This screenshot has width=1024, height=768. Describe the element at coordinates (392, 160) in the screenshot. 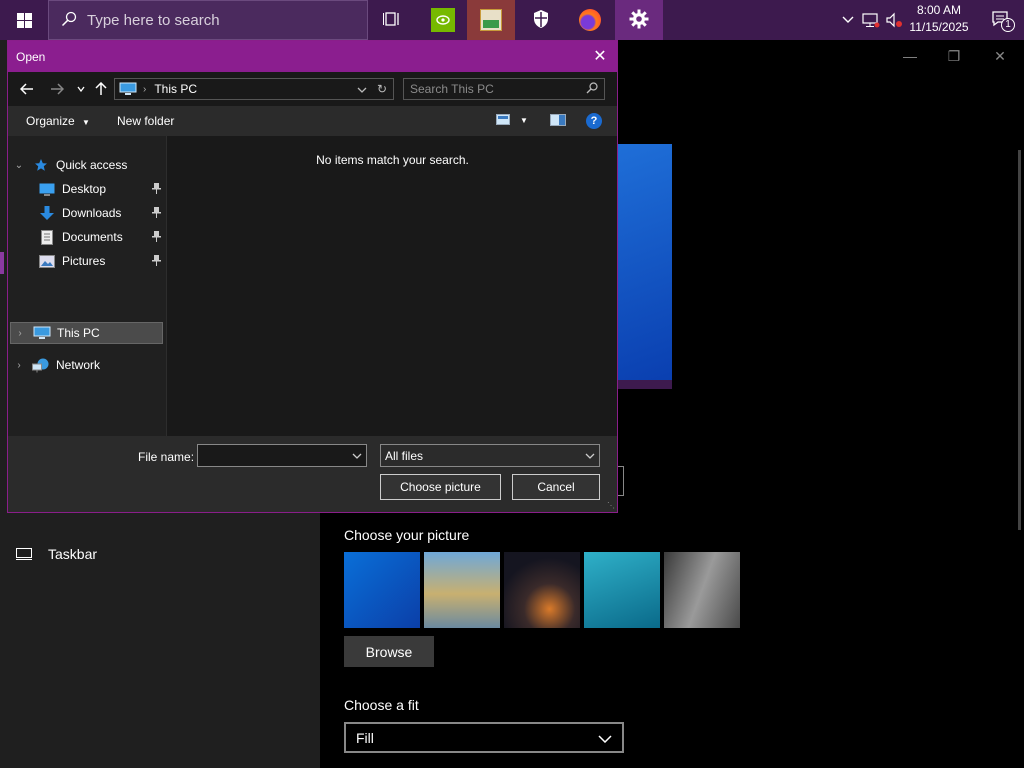

I see `empty-results-message: No items match your search.` at that location.